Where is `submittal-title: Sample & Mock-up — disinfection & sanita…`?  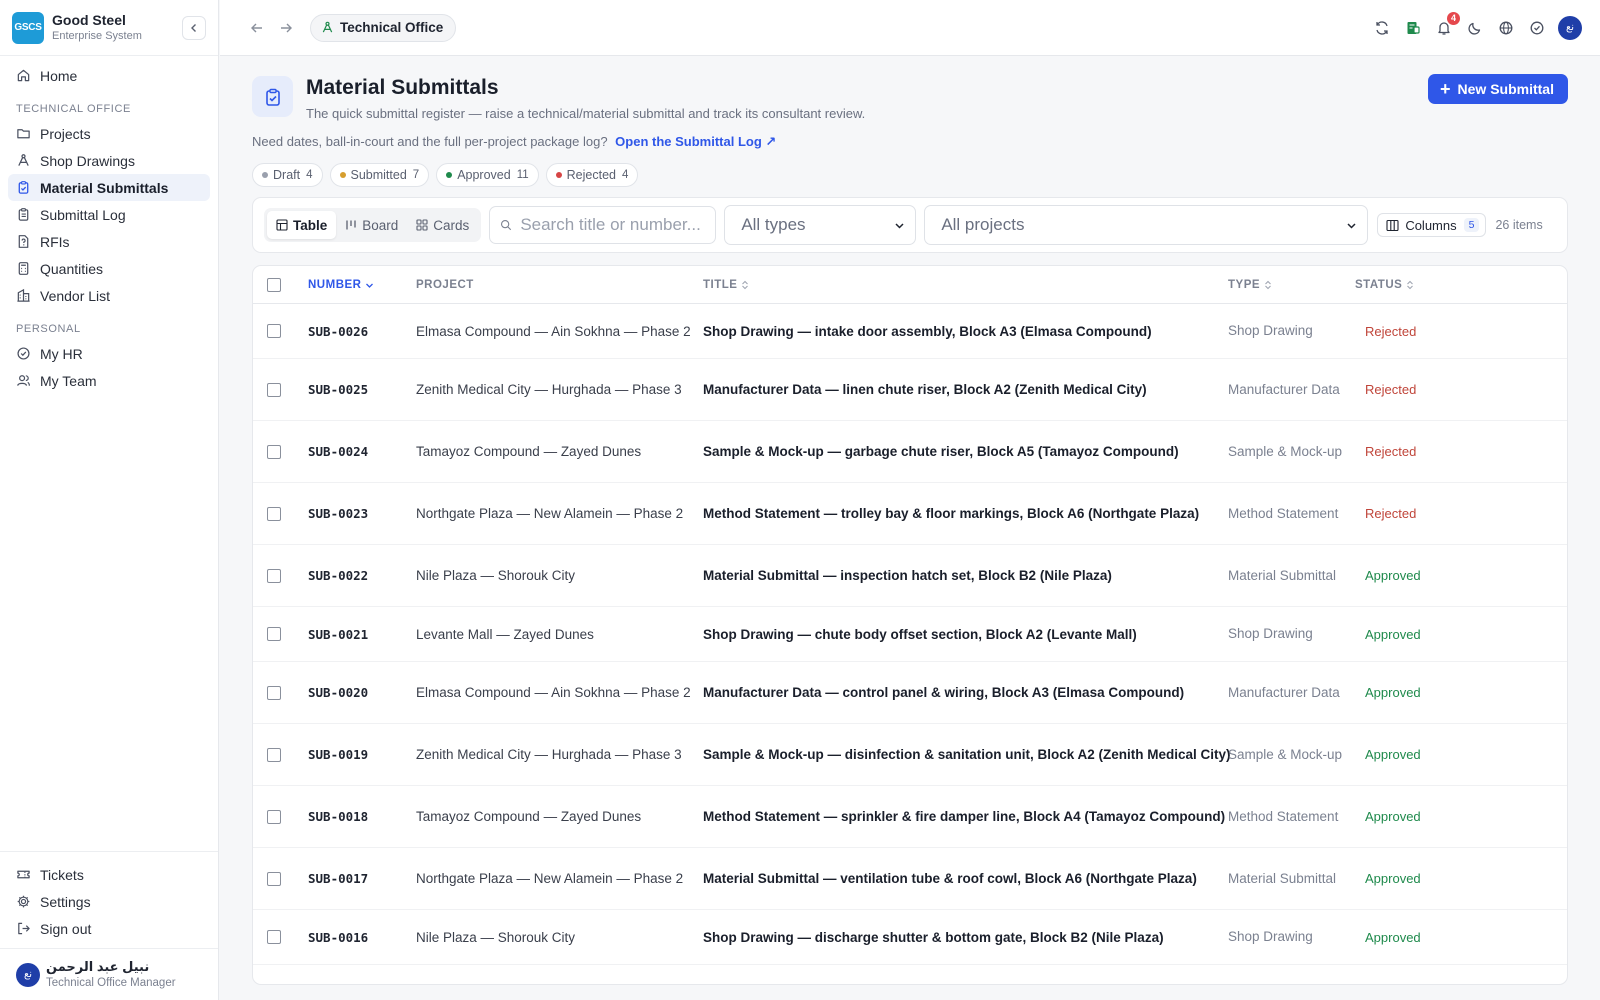
submittal-title: Sample & Mock-up — disinfection & sanita… is located at coordinates (967, 754).